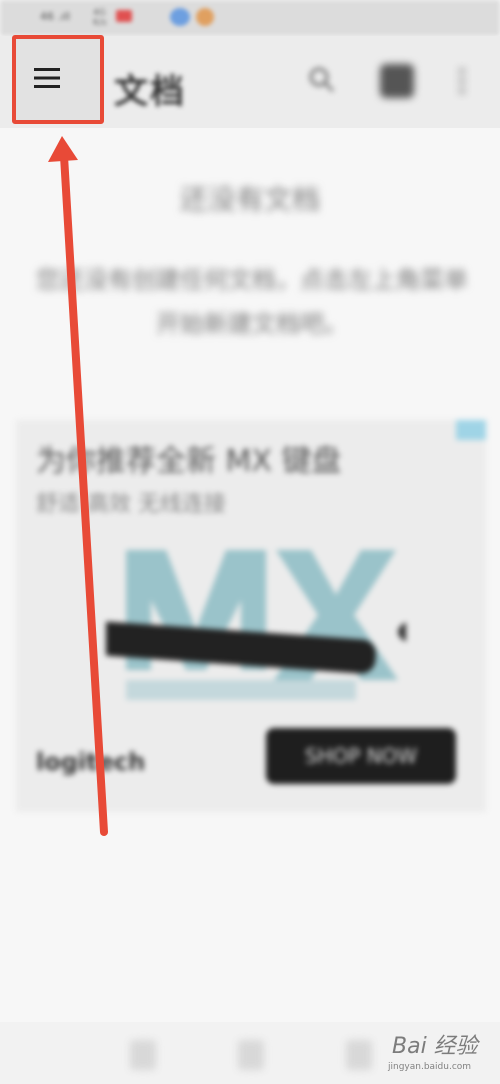 The width and height of the screenshot is (500, 1084). What do you see at coordinates (251, 1055) in the screenshot?
I see `nav-item-center` at bounding box center [251, 1055].